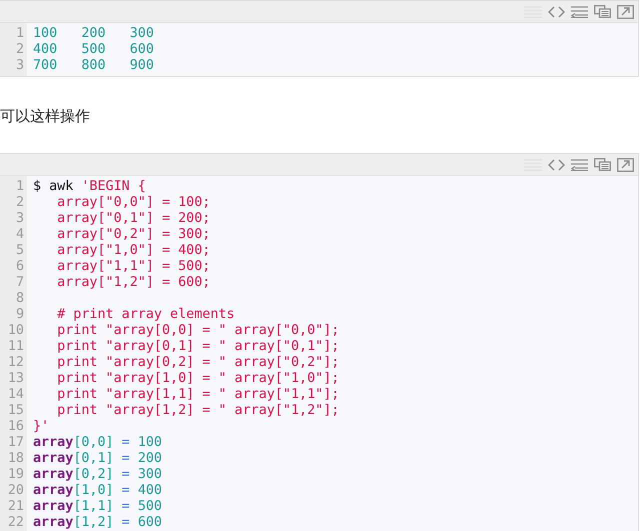 The image size is (640, 531). What do you see at coordinates (133, 267) in the screenshot?
I see `code-line: array["1,1"] = 500;` at bounding box center [133, 267].